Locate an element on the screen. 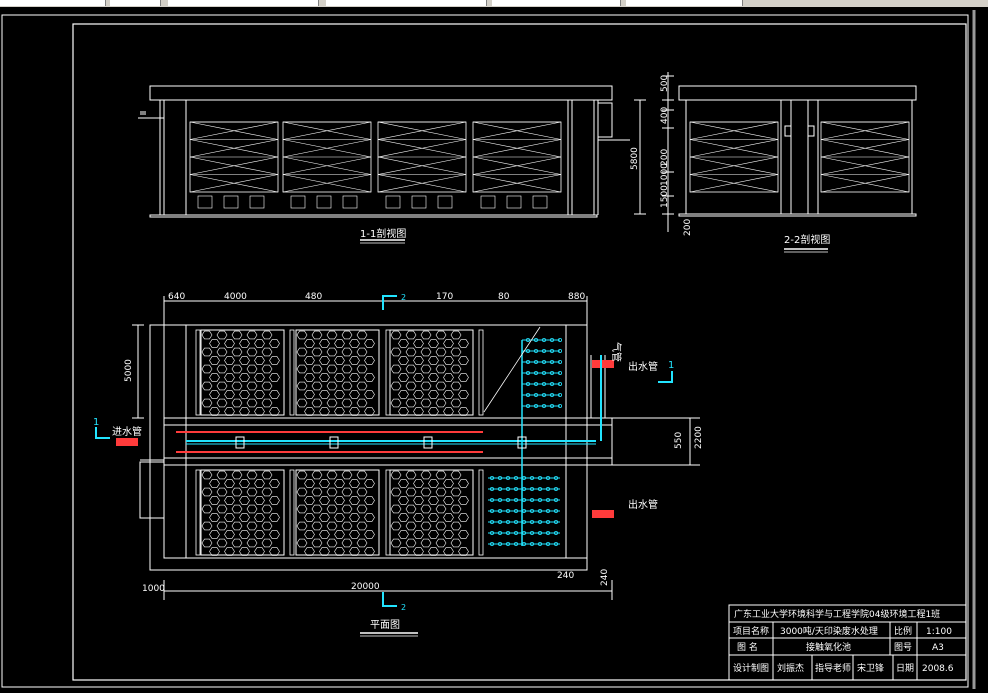 This screenshot has height=693, width=988. partition-diagonal is located at coordinates (512, 369).